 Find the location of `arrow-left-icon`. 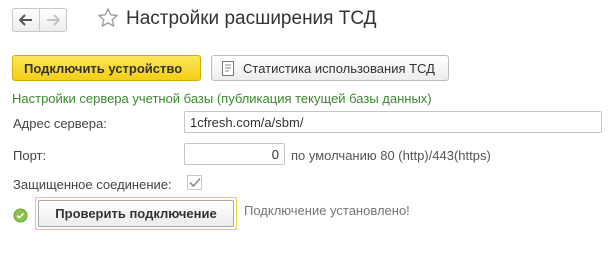

arrow-left-icon is located at coordinates (26, 20).